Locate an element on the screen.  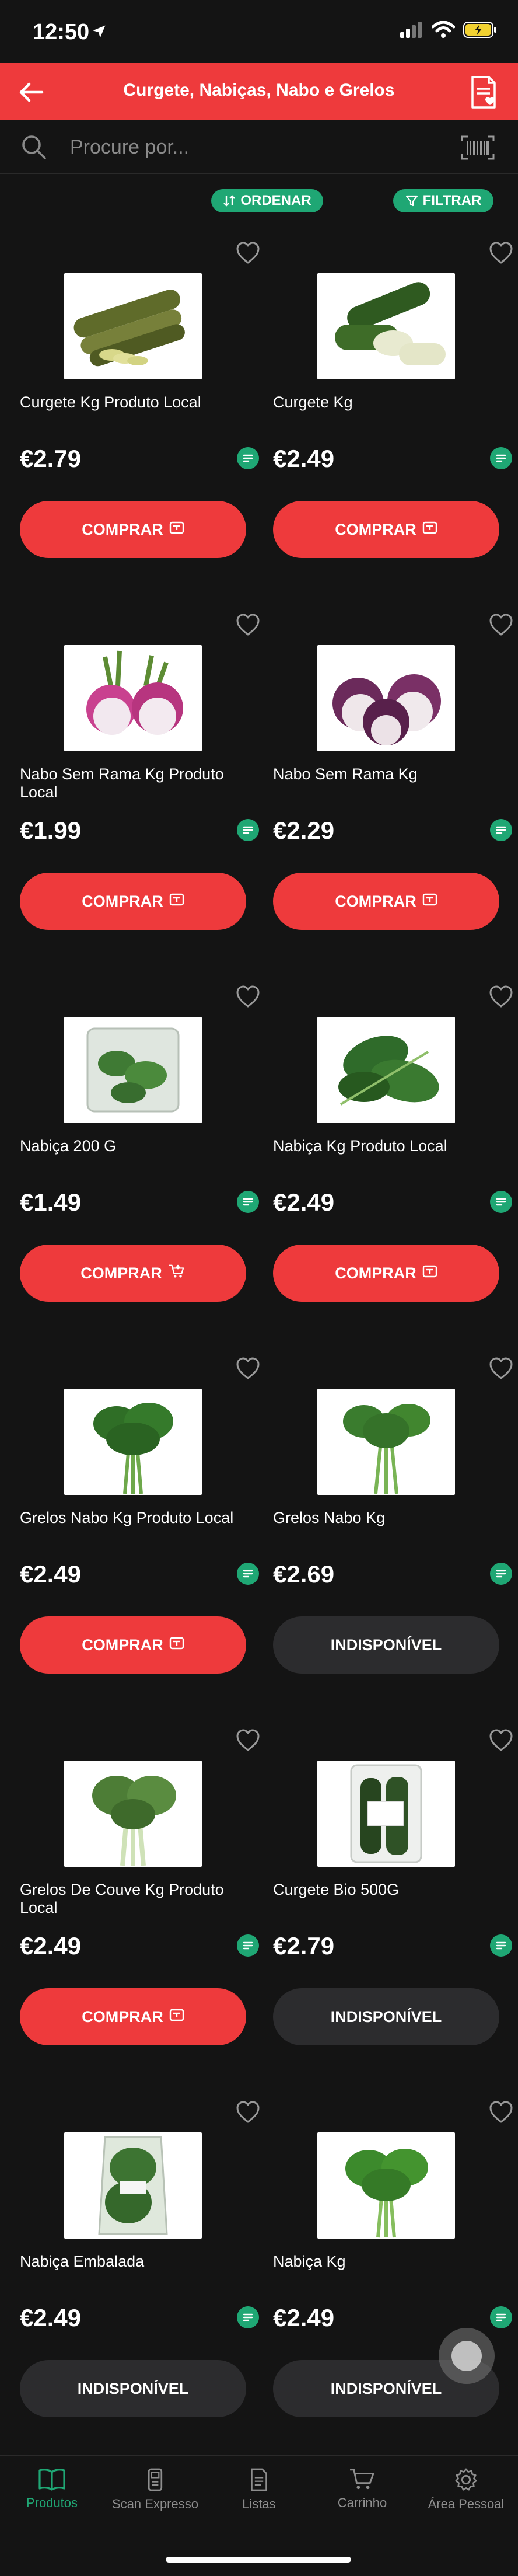
product-price: €2.79 is located at coordinates (51, 458).